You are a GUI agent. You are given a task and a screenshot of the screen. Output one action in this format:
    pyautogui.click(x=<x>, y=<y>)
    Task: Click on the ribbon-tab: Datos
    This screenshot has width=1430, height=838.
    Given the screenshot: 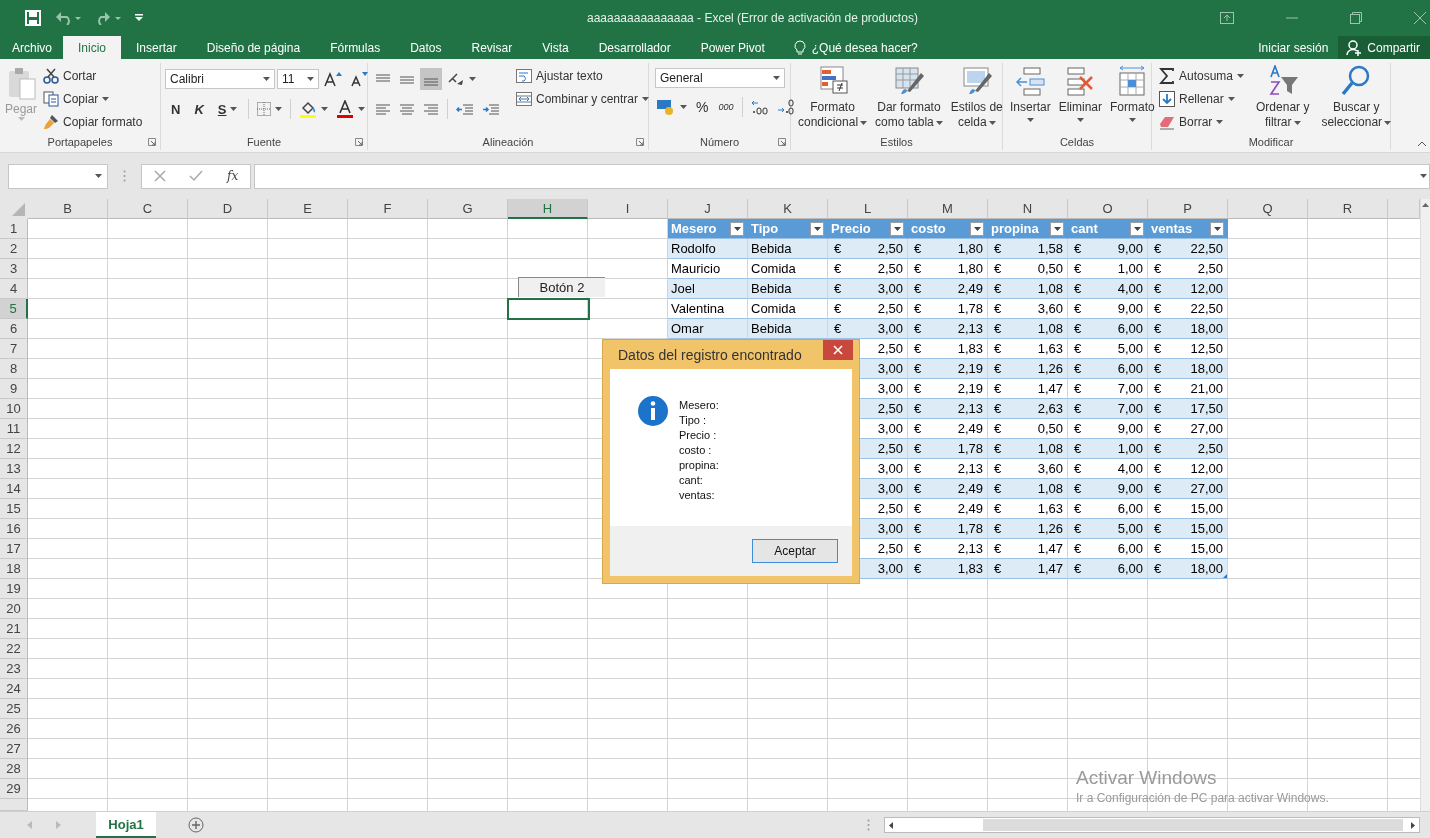 What is the action you would take?
    pyautogui.click(x=426, y=47)
    